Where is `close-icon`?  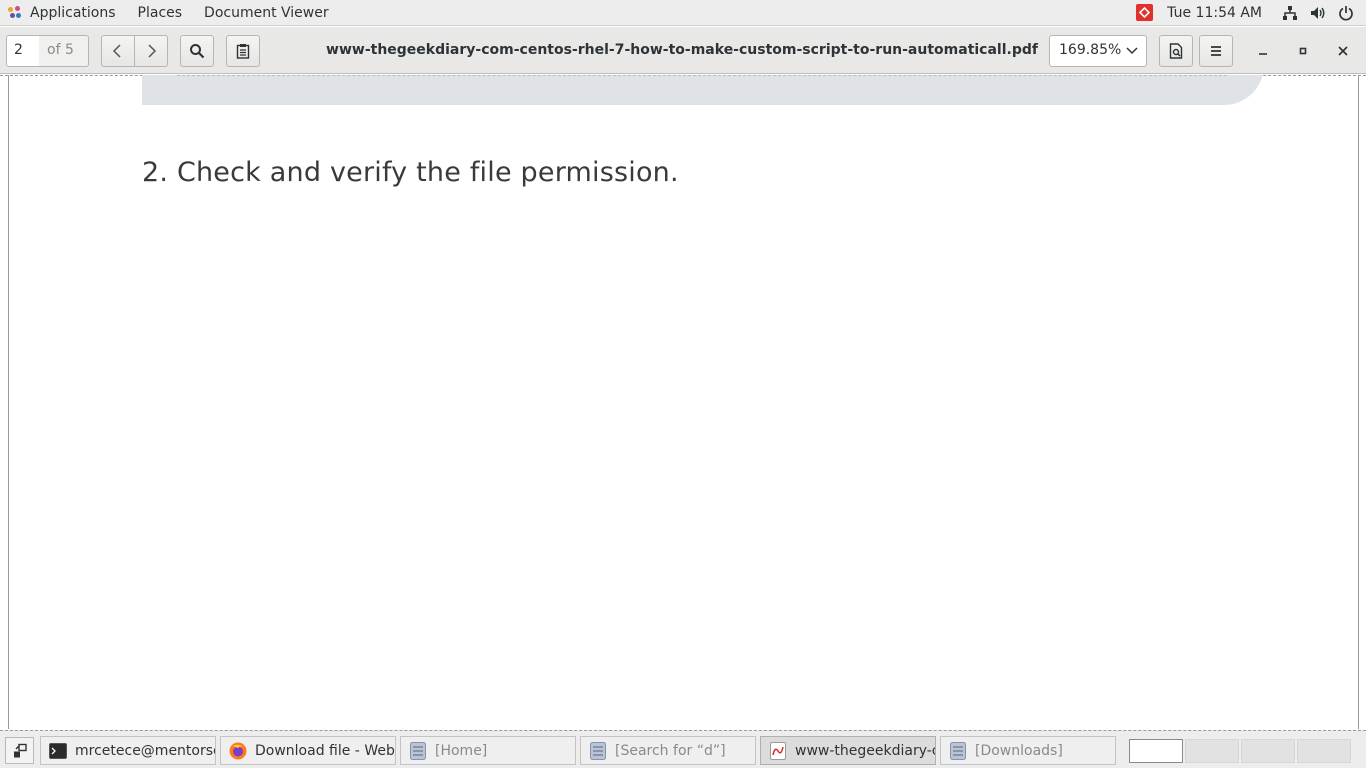 close-icon is located at coordinates (1343, 51).